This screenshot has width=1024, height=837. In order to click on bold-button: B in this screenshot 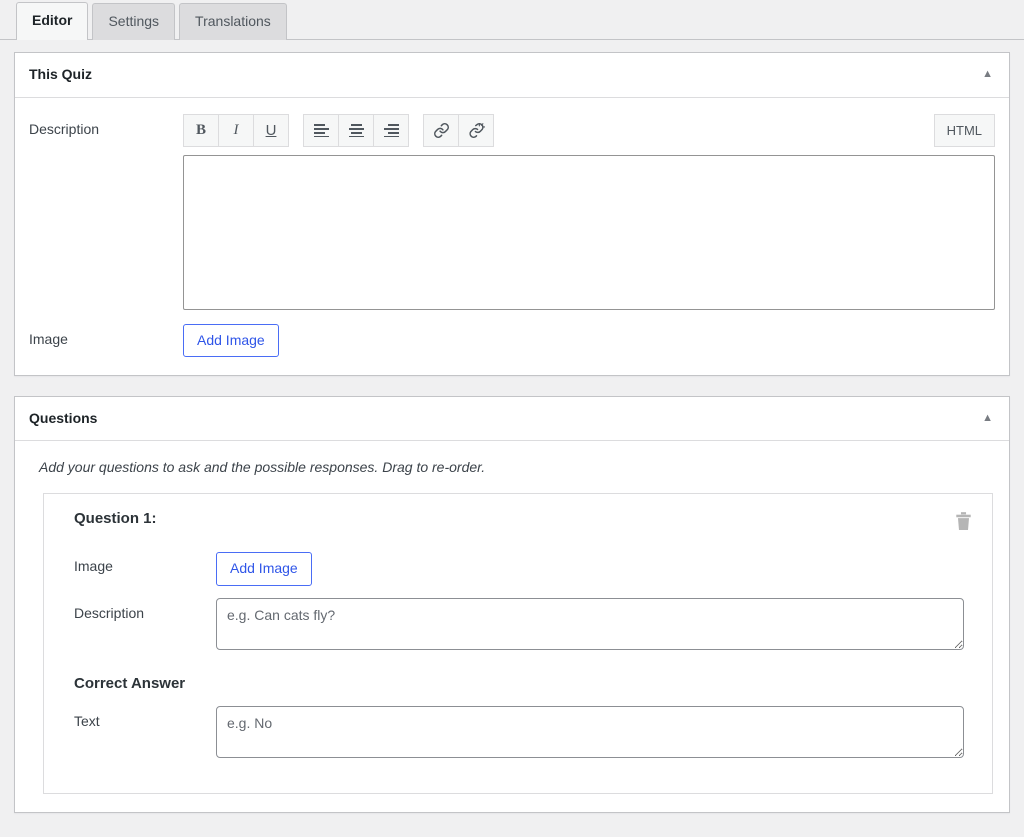, I will do `click(201, 130)`.